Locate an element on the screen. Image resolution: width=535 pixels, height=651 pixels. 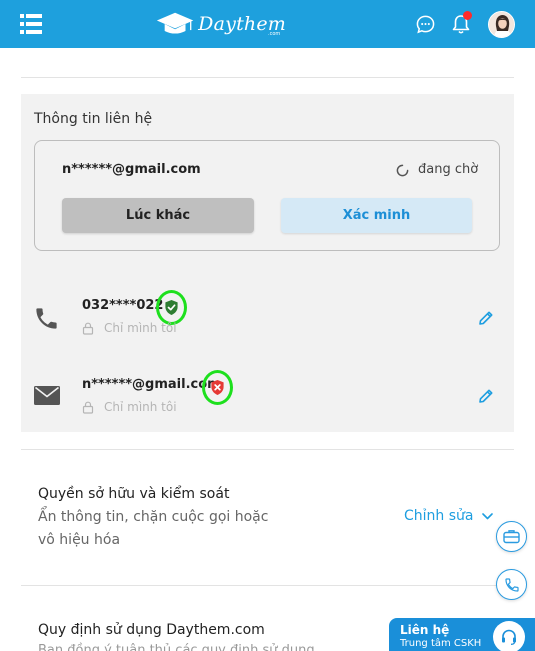
top-header: Daythem .com is located at coordinates (267, 24).